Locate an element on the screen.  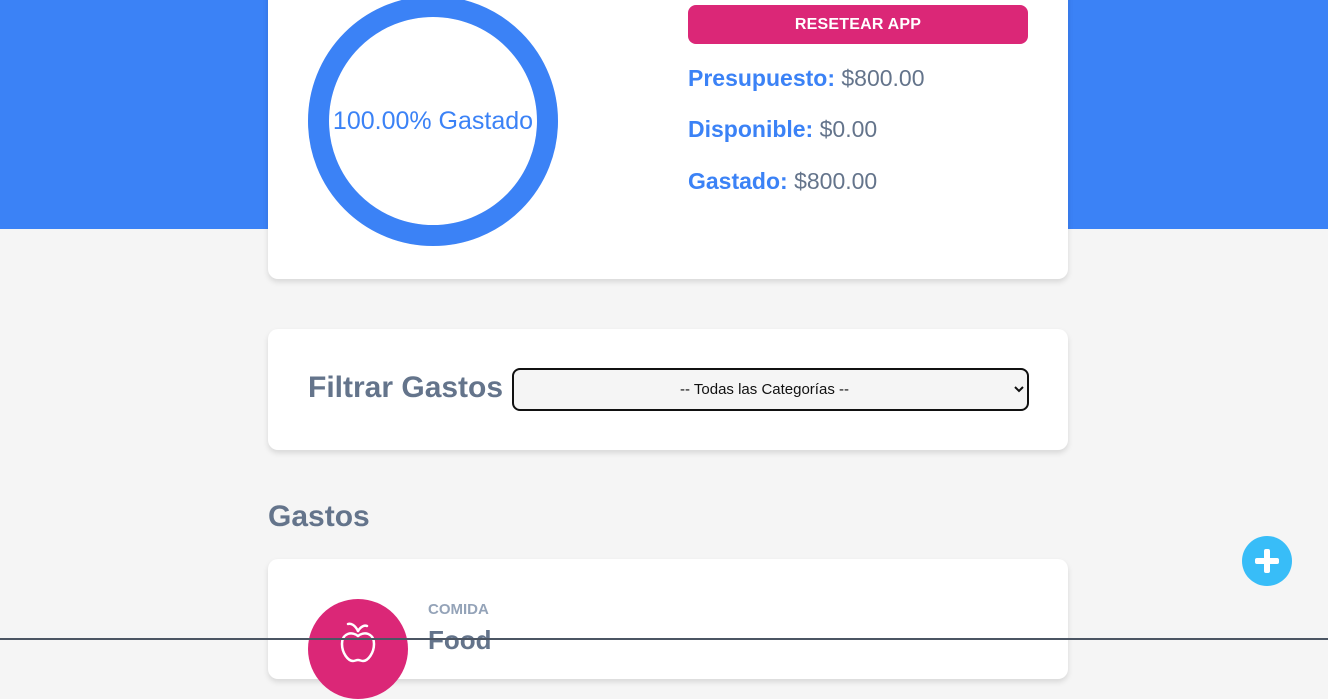
category-filter-select: -- Todas las Categorías -- is located at coordinates (770, 389).